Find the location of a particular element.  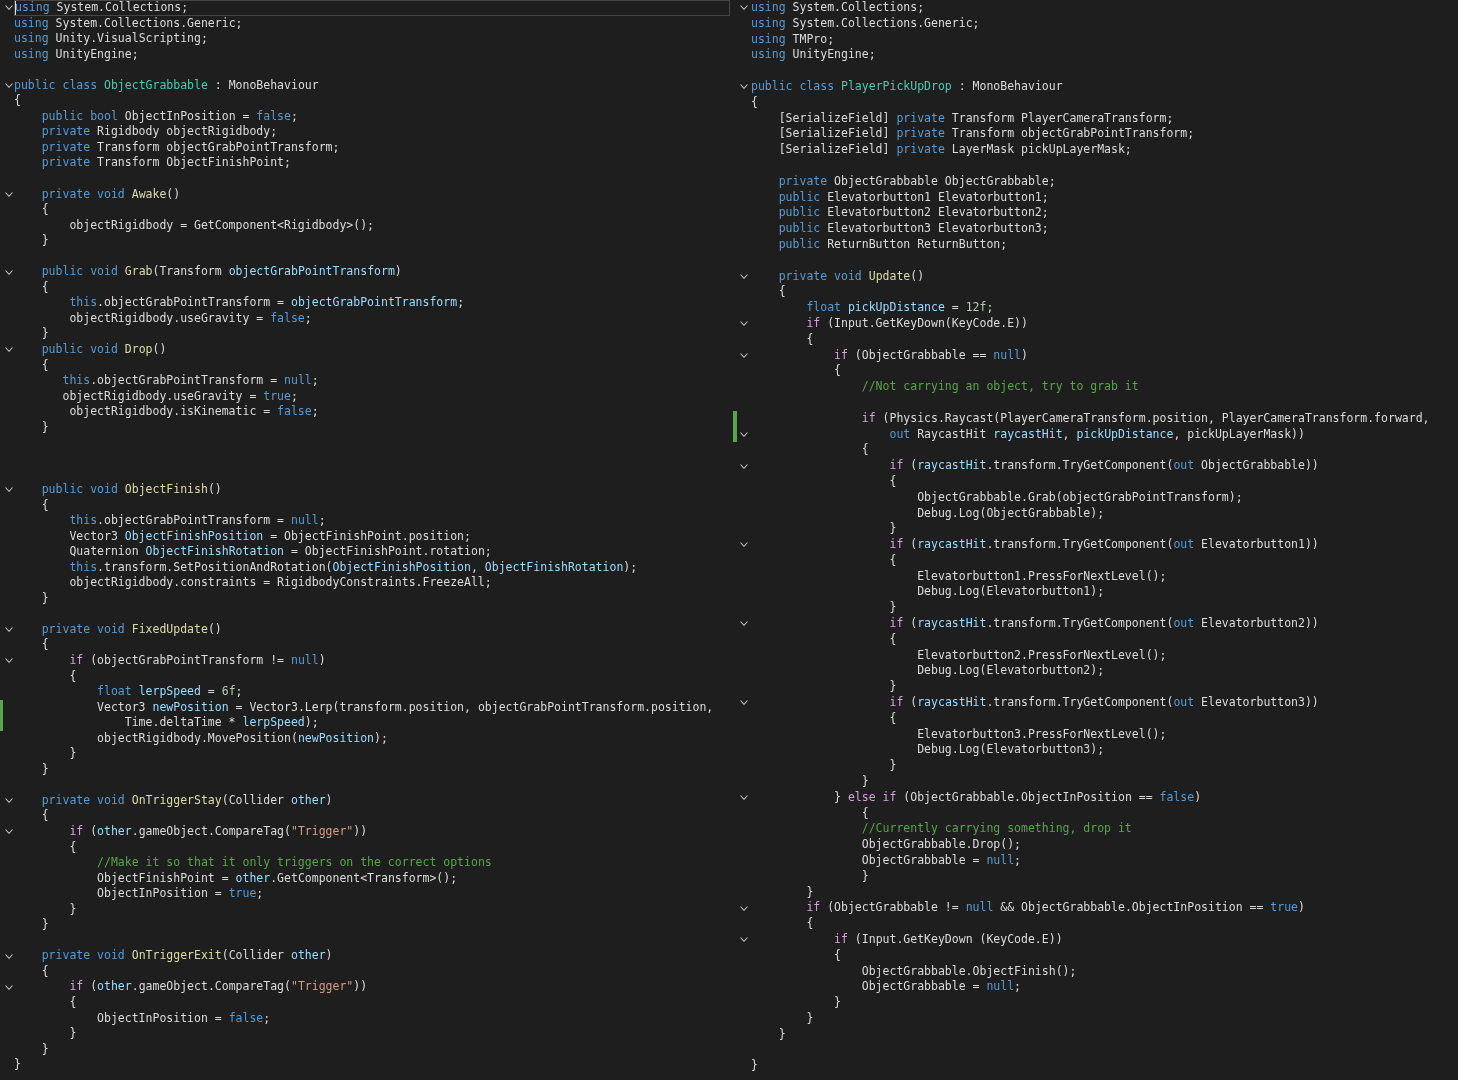

code-line: ObjectFinishPoint = other.GetComponent<Transform>(); is located at coordinates (277, 878).